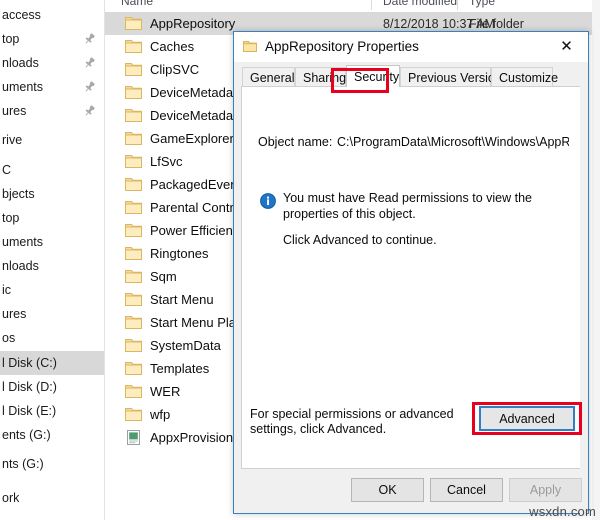  I want to click on nav-item: bjects, so click(52, 194).